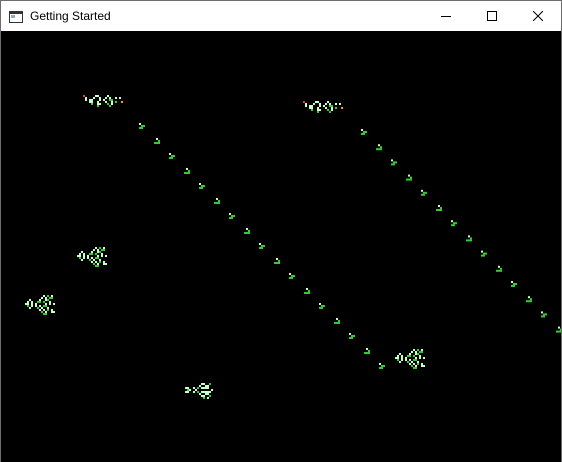 The height and width of the screenshot is (462, 562). I want to click on maximize-icon, so click(492, 16).